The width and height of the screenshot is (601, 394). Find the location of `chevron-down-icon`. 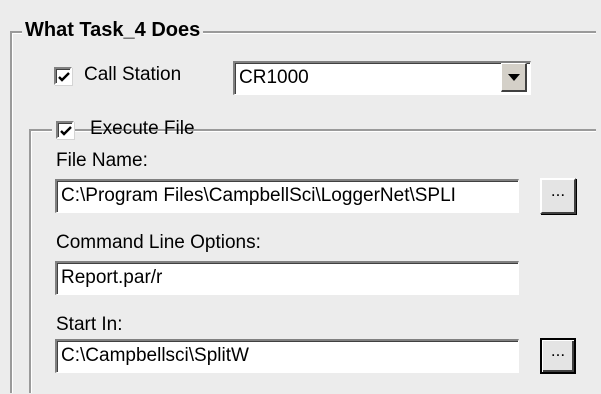

chevron-down-icon is located at coordinates (514, 77).